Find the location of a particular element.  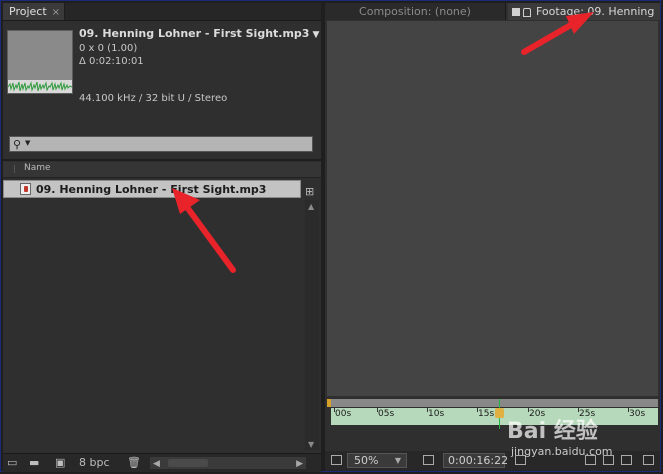

item-dimensions: 0 x 0 (1.00) is located at coordinates (108, 48).